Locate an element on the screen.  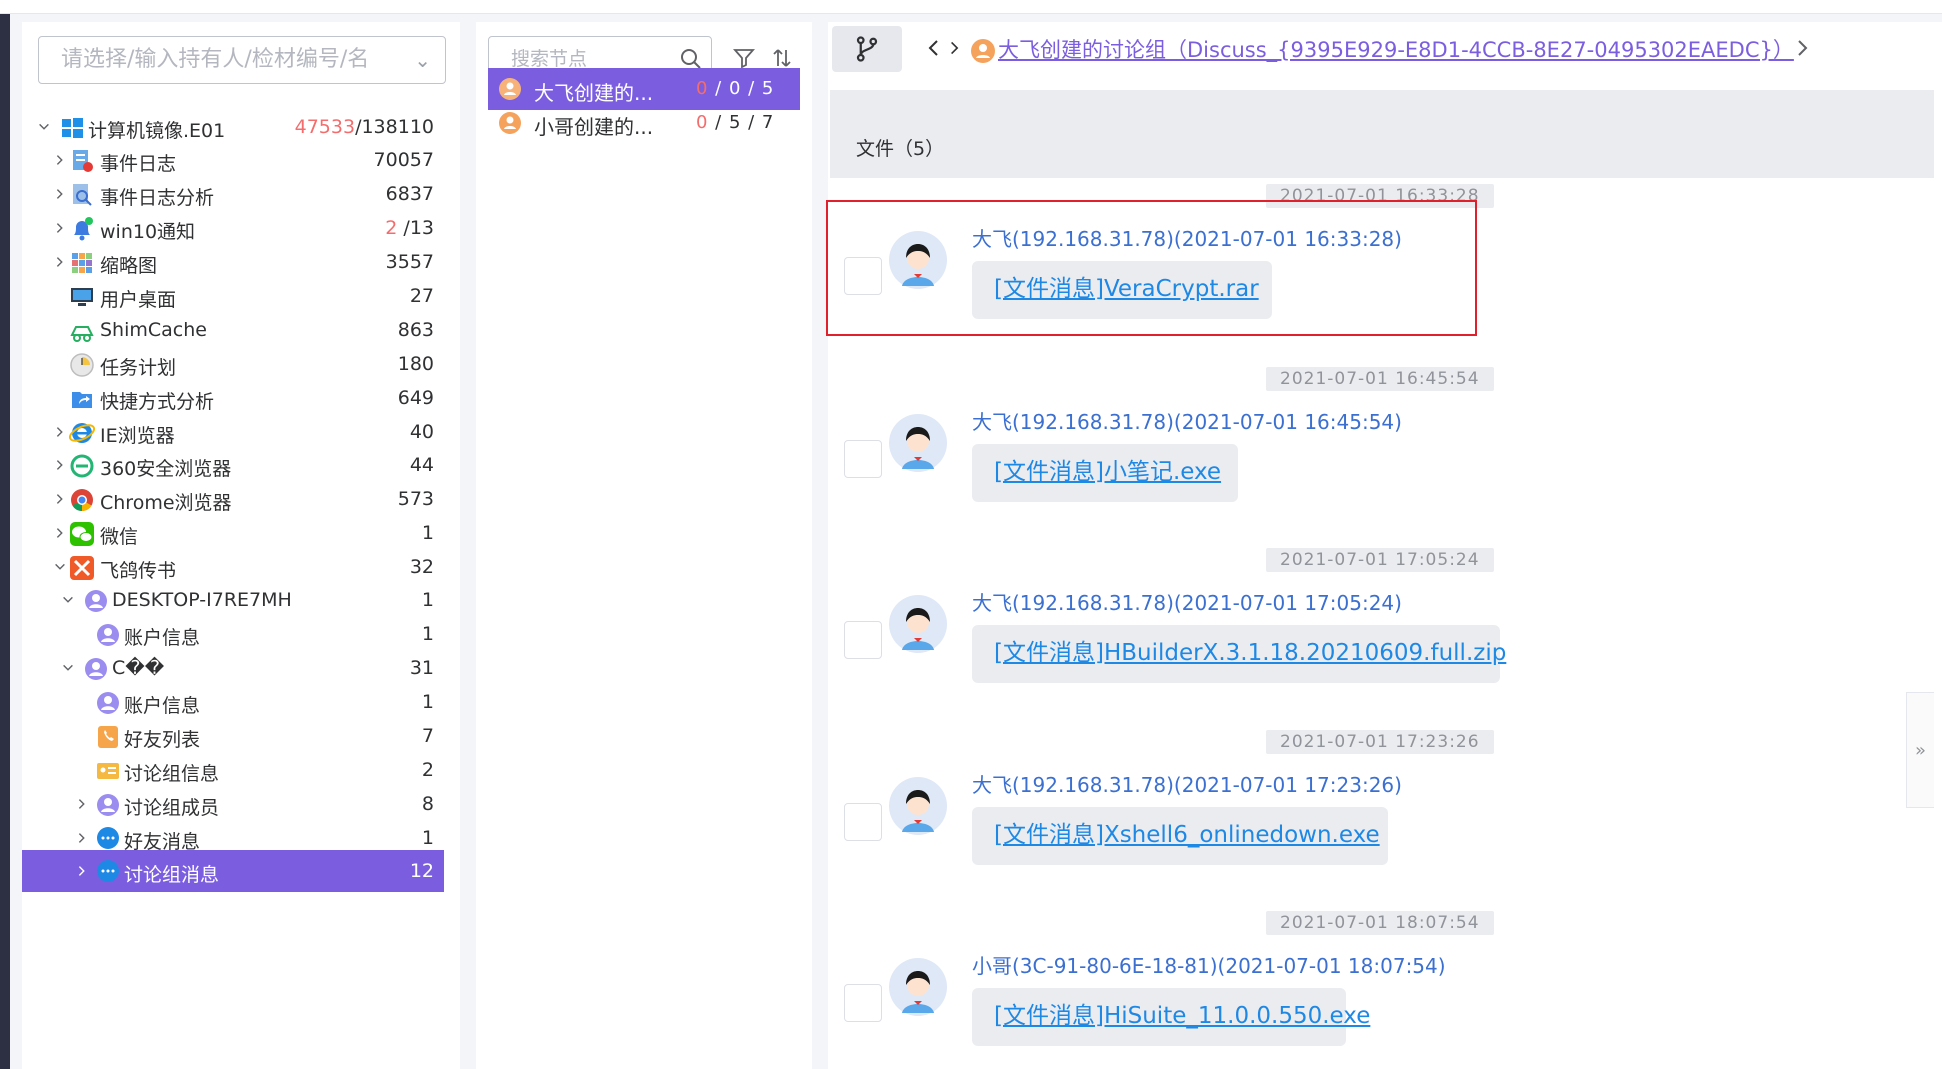
tree-item-count-total: 649 is located at coordinates (415, 398).